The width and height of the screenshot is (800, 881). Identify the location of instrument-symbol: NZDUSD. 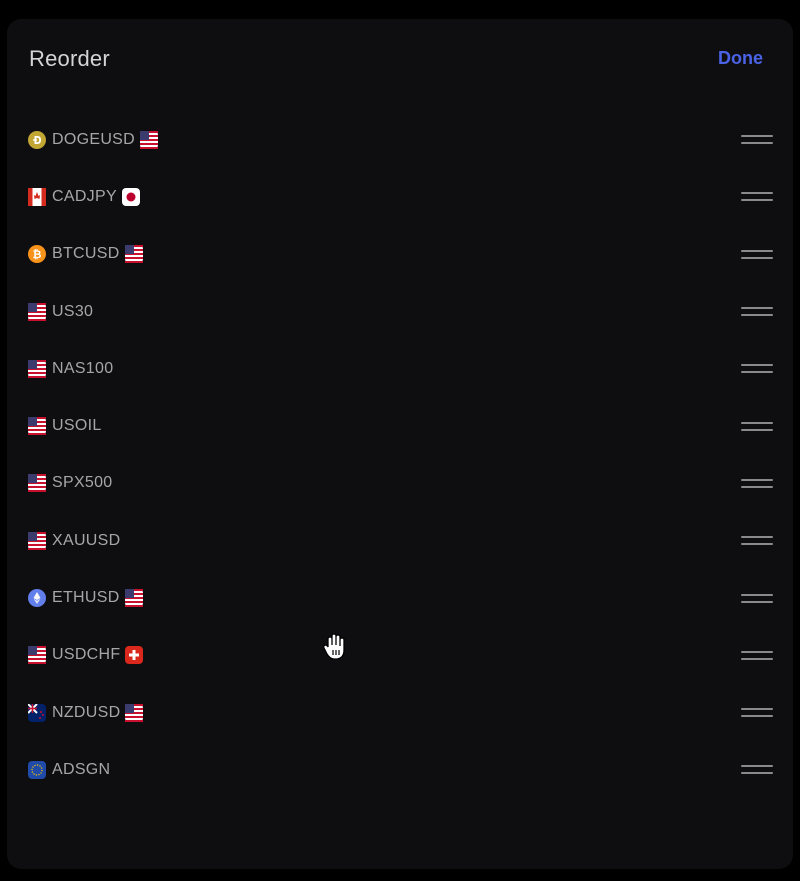
(86, 712).